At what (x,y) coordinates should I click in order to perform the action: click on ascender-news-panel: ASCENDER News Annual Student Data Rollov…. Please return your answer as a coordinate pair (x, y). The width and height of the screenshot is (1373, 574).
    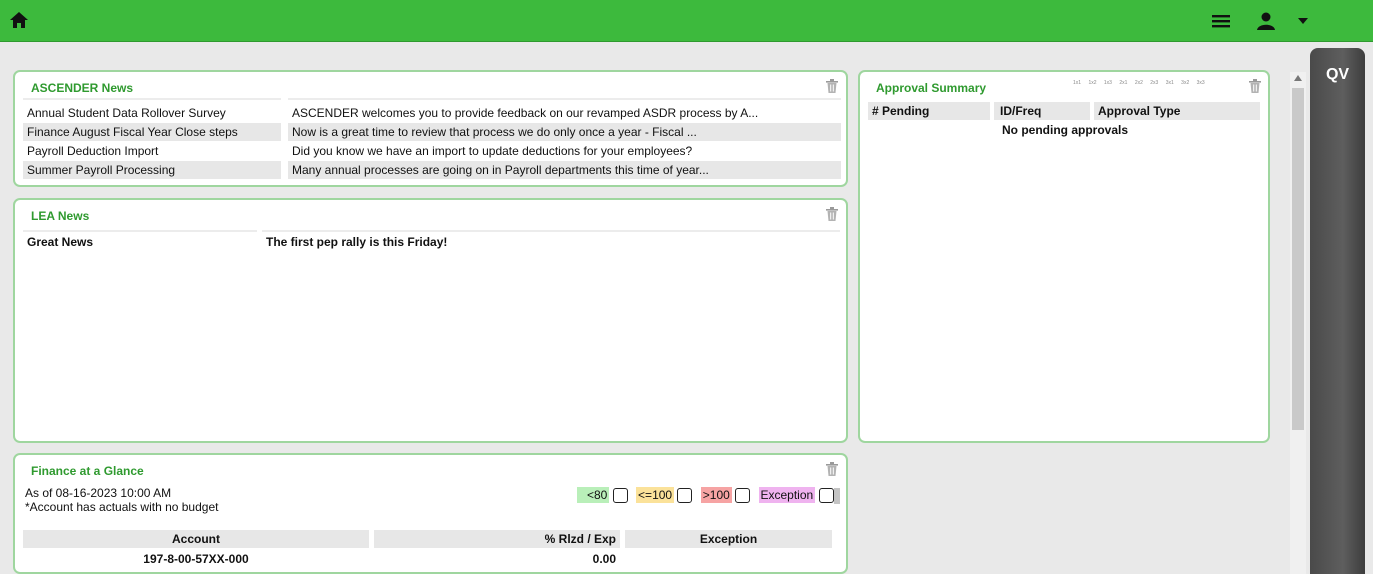
    Looking at the image, I should click on (430, 128).